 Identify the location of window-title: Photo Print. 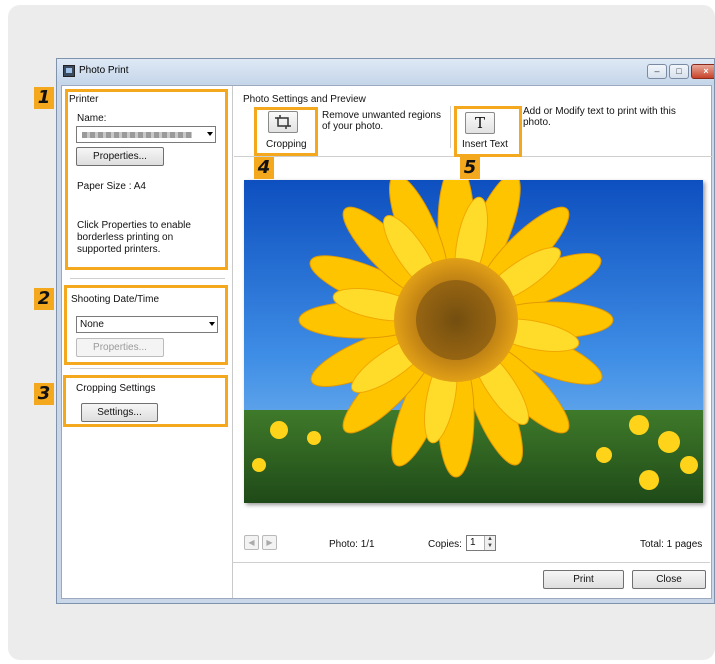
(104, 70).